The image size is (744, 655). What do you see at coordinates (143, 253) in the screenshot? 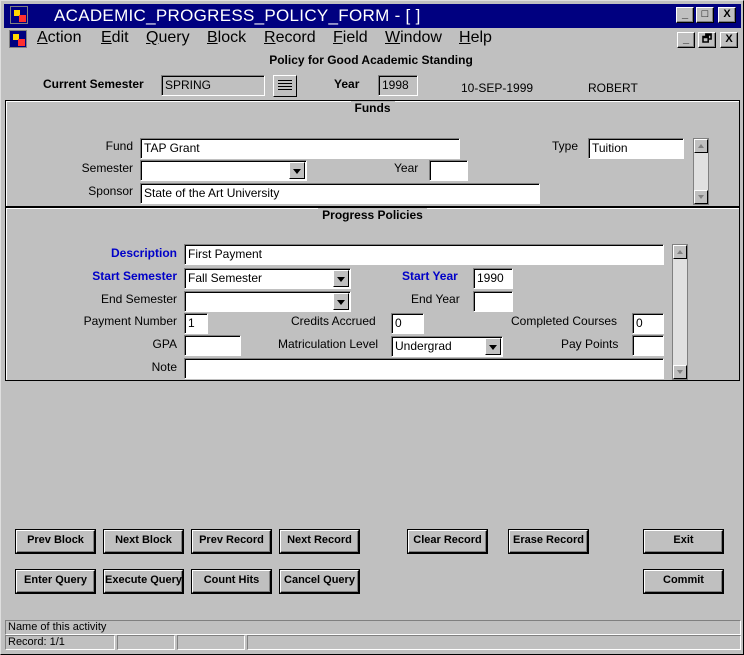
I see `description-label: Description` at bounding box center [143, 253].